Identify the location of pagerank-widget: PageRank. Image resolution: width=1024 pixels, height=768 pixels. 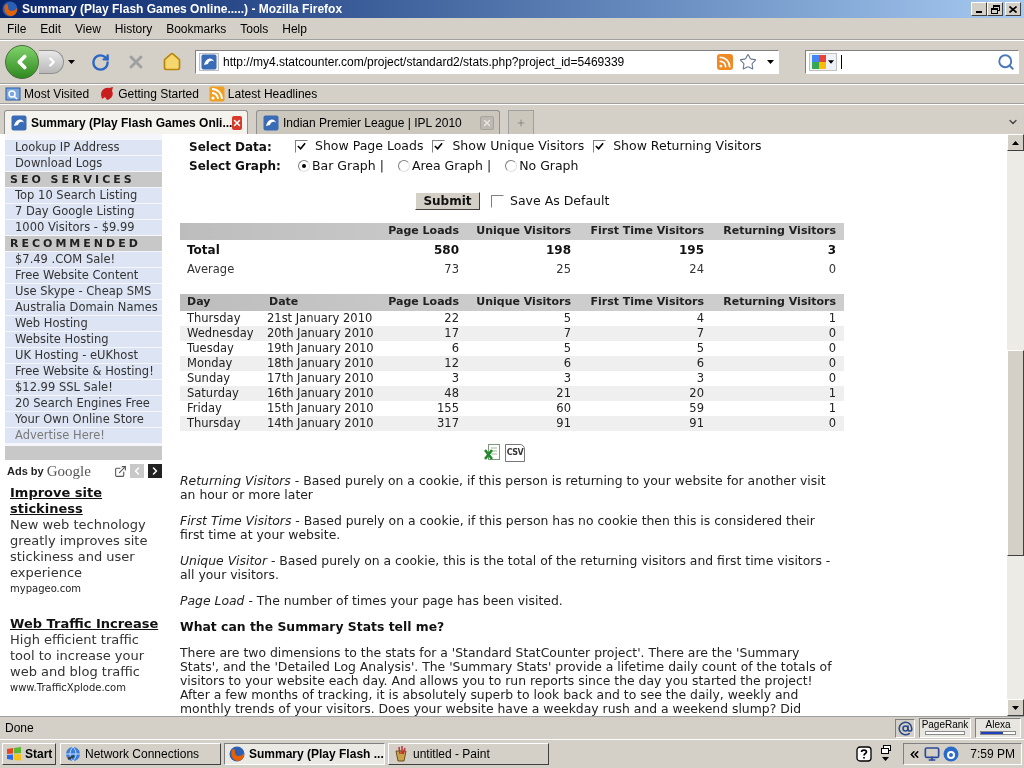
(945, 728).